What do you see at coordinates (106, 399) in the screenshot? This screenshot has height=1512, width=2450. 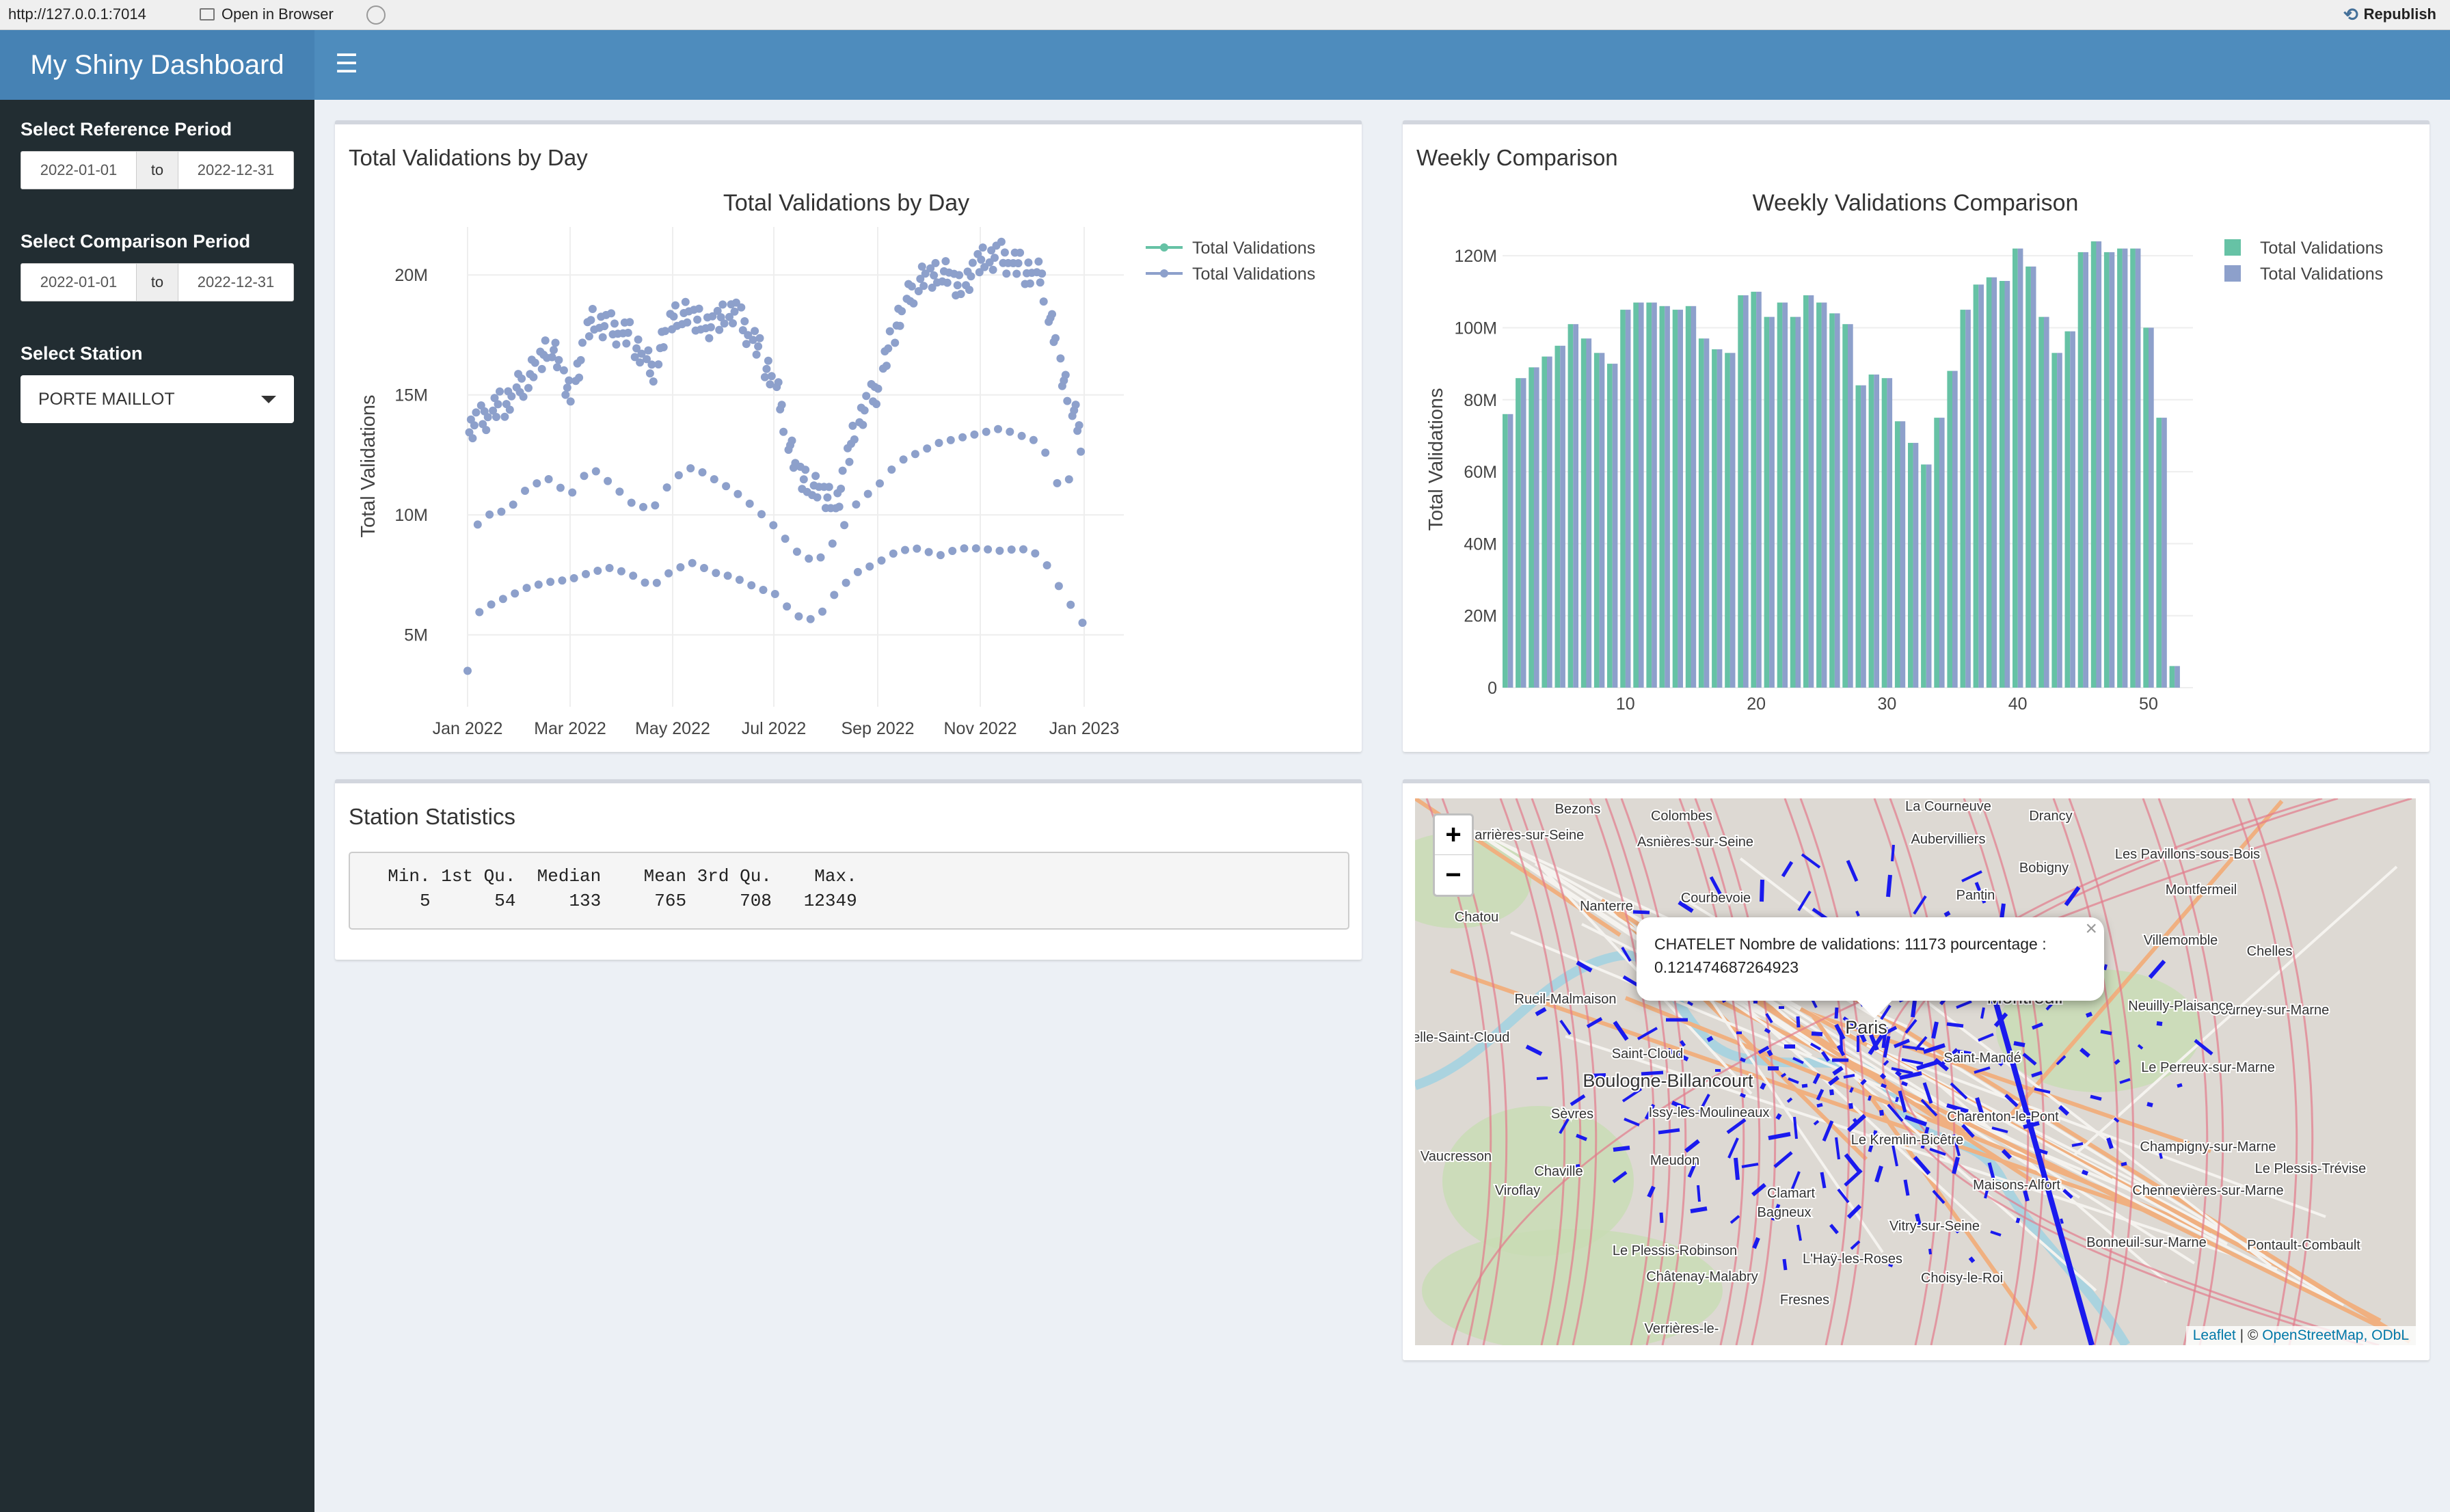 I see `station-select-value: PORTE MAILLOT` at bounding box center [106, 399].